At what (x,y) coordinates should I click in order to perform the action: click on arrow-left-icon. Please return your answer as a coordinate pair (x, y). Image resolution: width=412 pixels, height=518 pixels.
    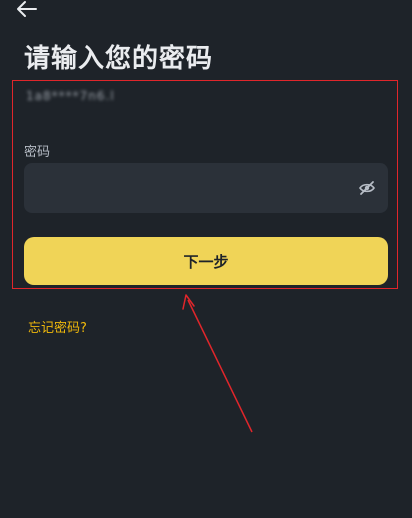
    Looking at the image, I should click on (27, 9).